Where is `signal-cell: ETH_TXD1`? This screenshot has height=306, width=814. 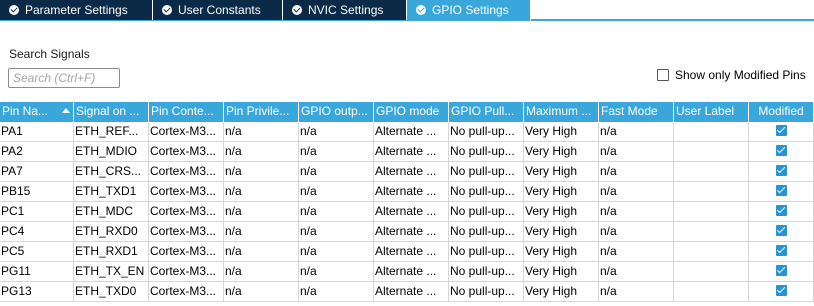
signal-cell: ETH_TXD1 is located at coordinates (111, 192).